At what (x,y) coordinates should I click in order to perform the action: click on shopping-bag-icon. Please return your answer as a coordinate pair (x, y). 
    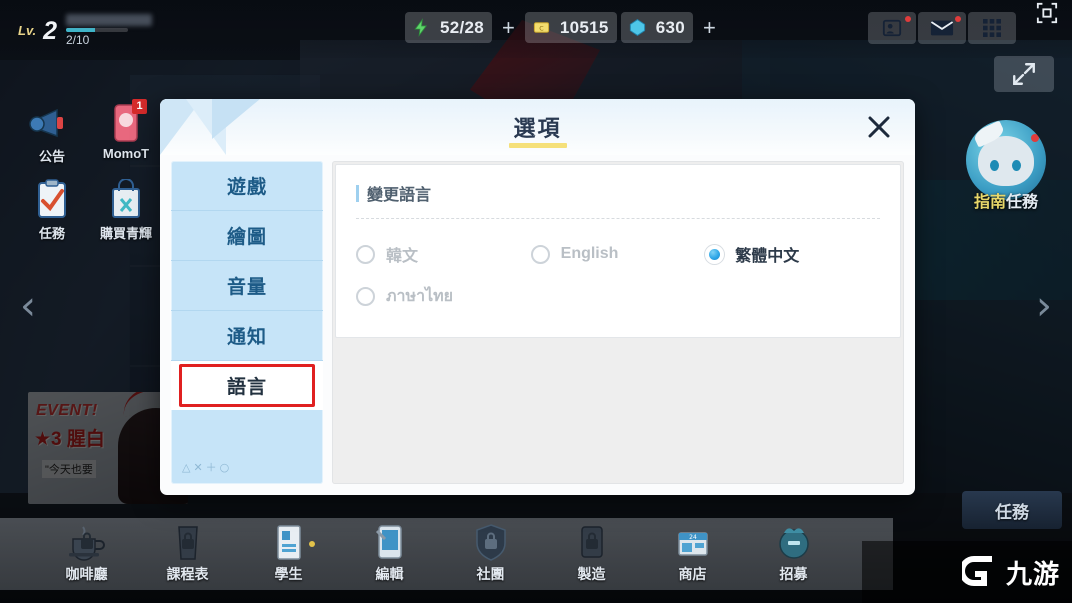
    Looking at the image, I should click on (126, 199).